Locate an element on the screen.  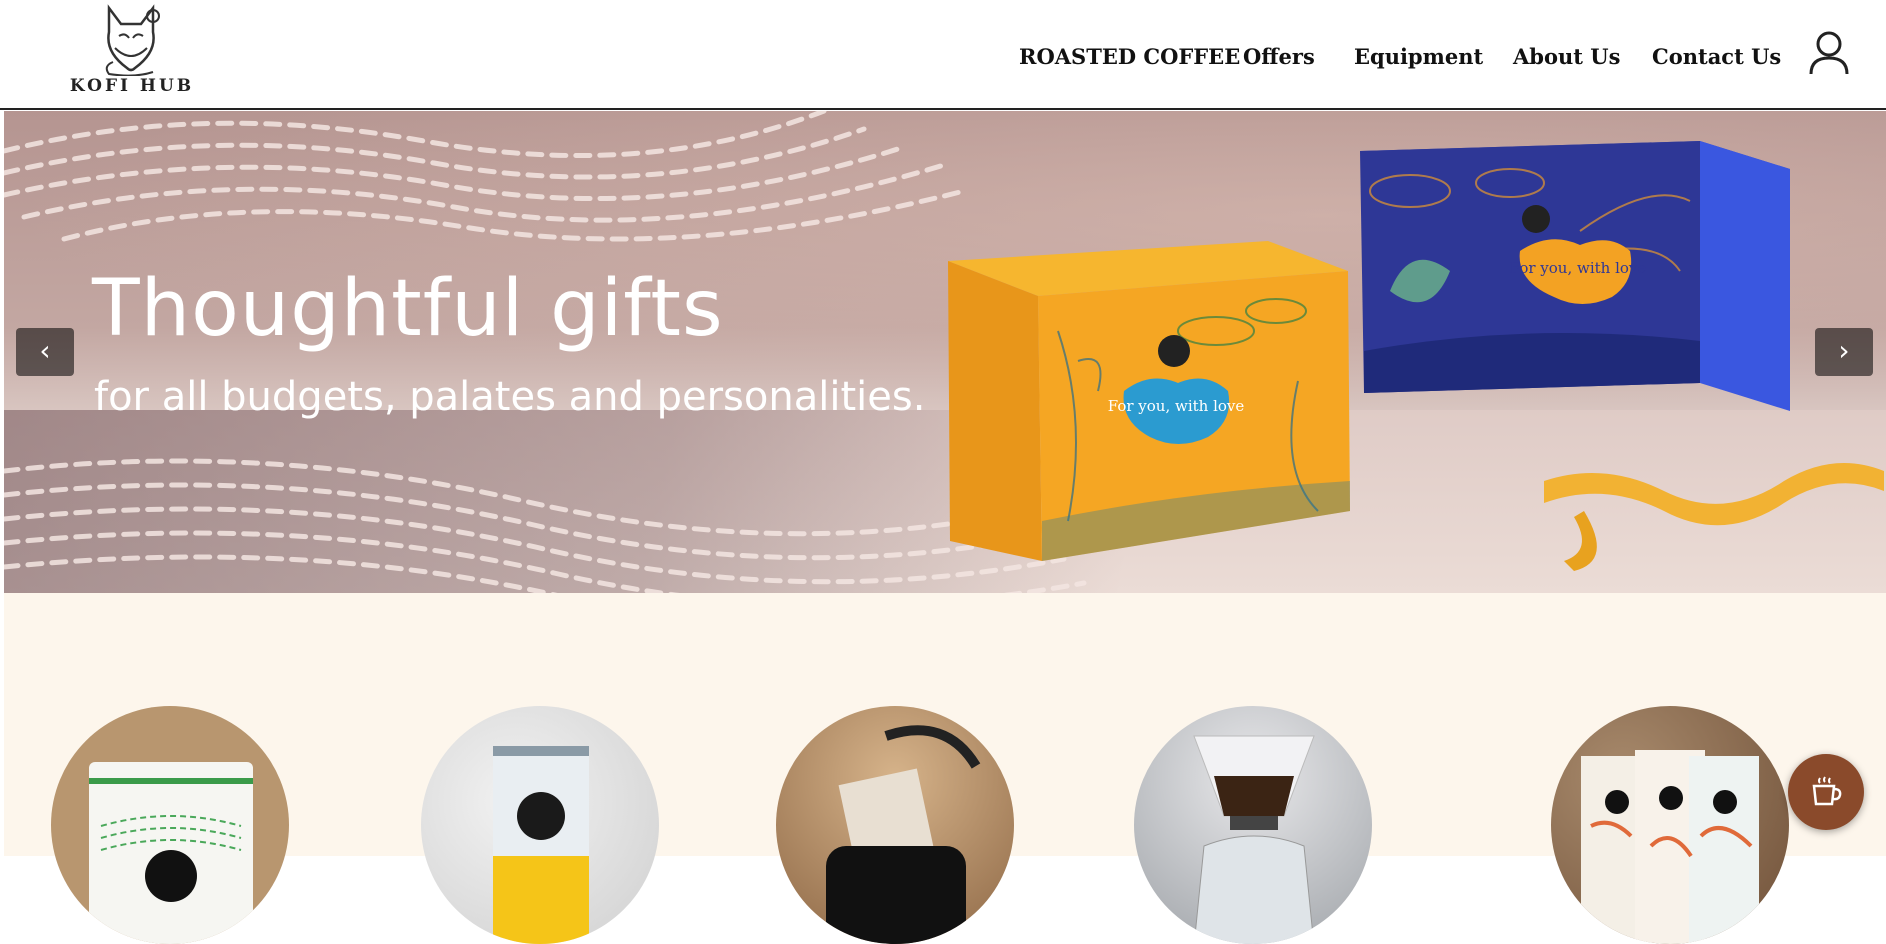
yellow-box-text: For you, with love is located at coordinates (1176, 406).